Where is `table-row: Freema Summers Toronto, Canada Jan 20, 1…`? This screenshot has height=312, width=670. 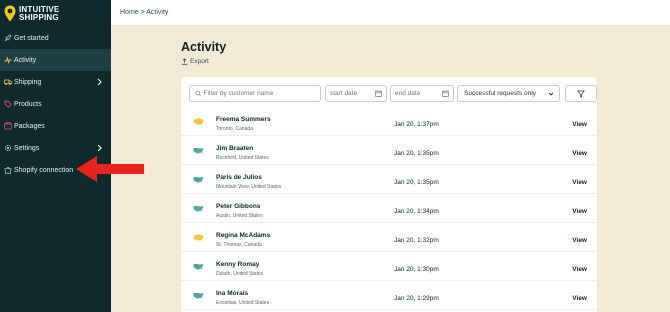
table-row: Freema Summers Toronto, Canada Jan 20, 1… is located at coordinates (389, 121).